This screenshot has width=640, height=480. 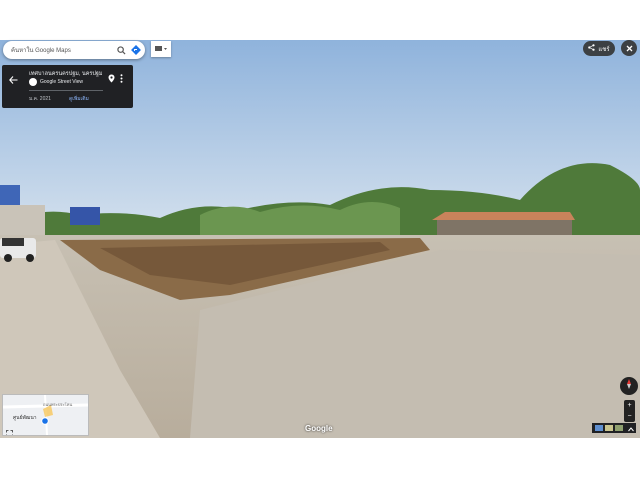 What do you see at coordinates (66, 74) in the screenshot?
I see `location-title: เทศบาลนครนครปฐม, นครปฐม` at bounding box center [66, 74].